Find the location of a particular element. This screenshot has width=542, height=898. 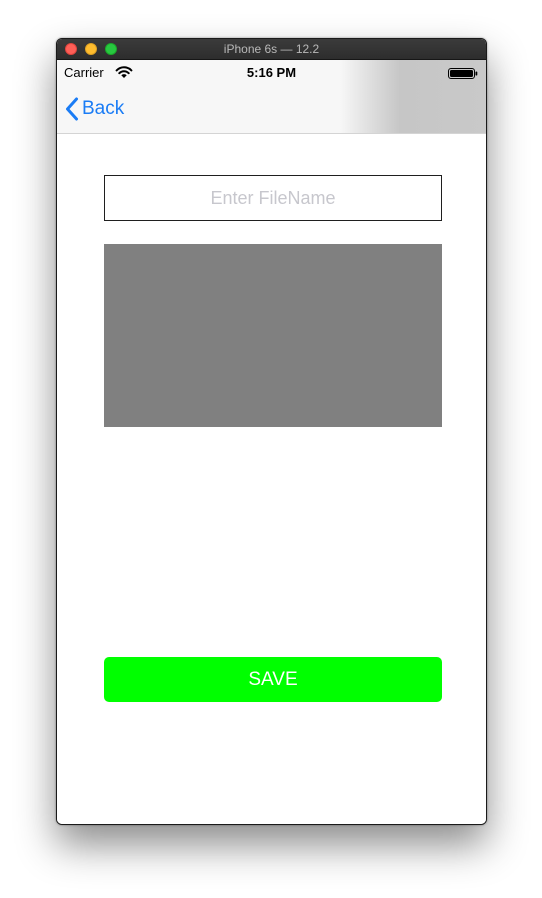

status-bar: Carrier 5:16 PM is located at coordinates (271, 72).